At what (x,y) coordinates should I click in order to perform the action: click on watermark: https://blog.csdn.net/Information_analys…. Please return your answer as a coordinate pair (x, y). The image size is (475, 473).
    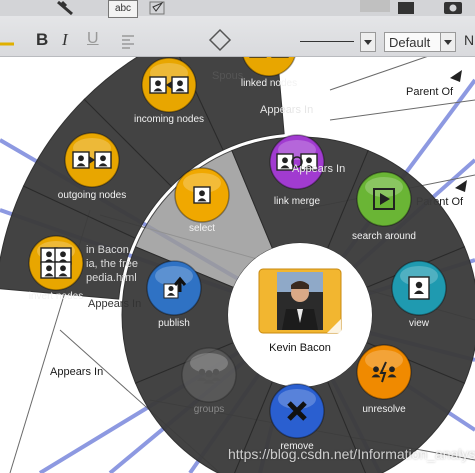
    Looking at the image, I should click on (351, 454).